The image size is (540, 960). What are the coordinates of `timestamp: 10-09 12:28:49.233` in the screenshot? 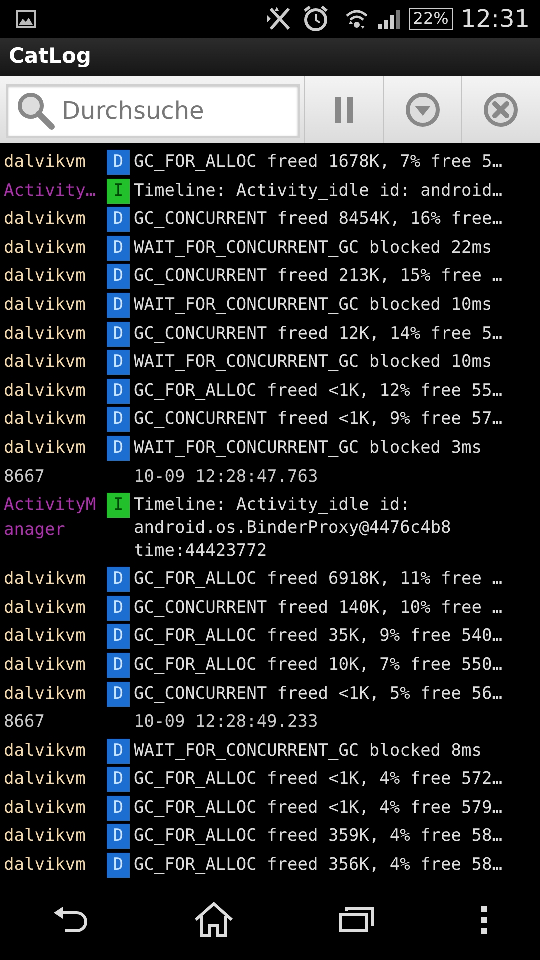 It's located at (226, 722).